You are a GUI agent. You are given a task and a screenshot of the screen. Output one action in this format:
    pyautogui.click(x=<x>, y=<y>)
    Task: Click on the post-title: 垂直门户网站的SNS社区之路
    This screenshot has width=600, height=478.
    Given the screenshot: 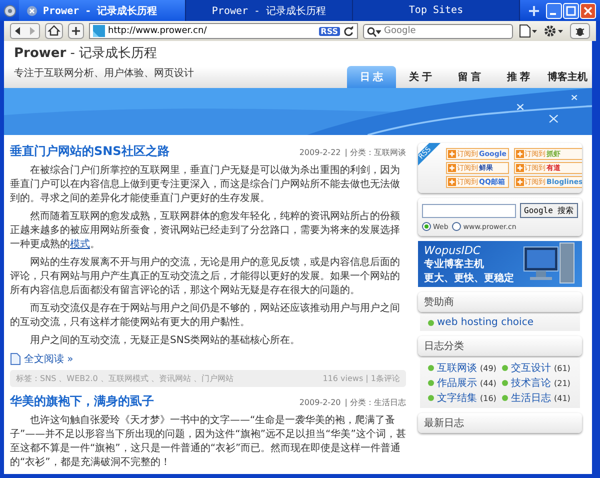 What is the action you would take?
    pyautogui.click(x=90, y=151)
    